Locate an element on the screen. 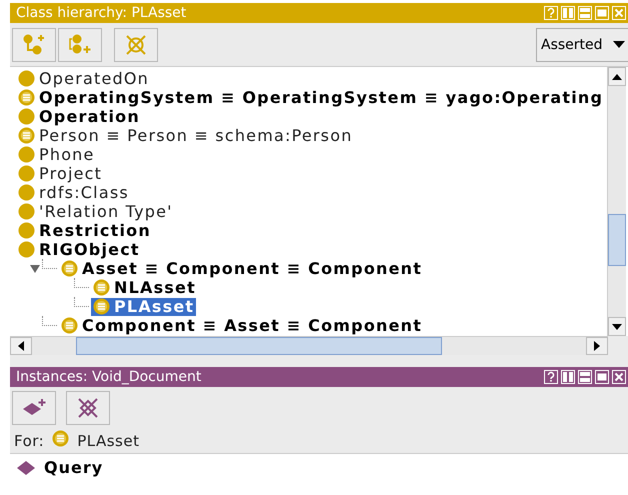 The height and width of the screenshot is (495, 628). horizontal-scrollbar is located at coordinates (309, 345).